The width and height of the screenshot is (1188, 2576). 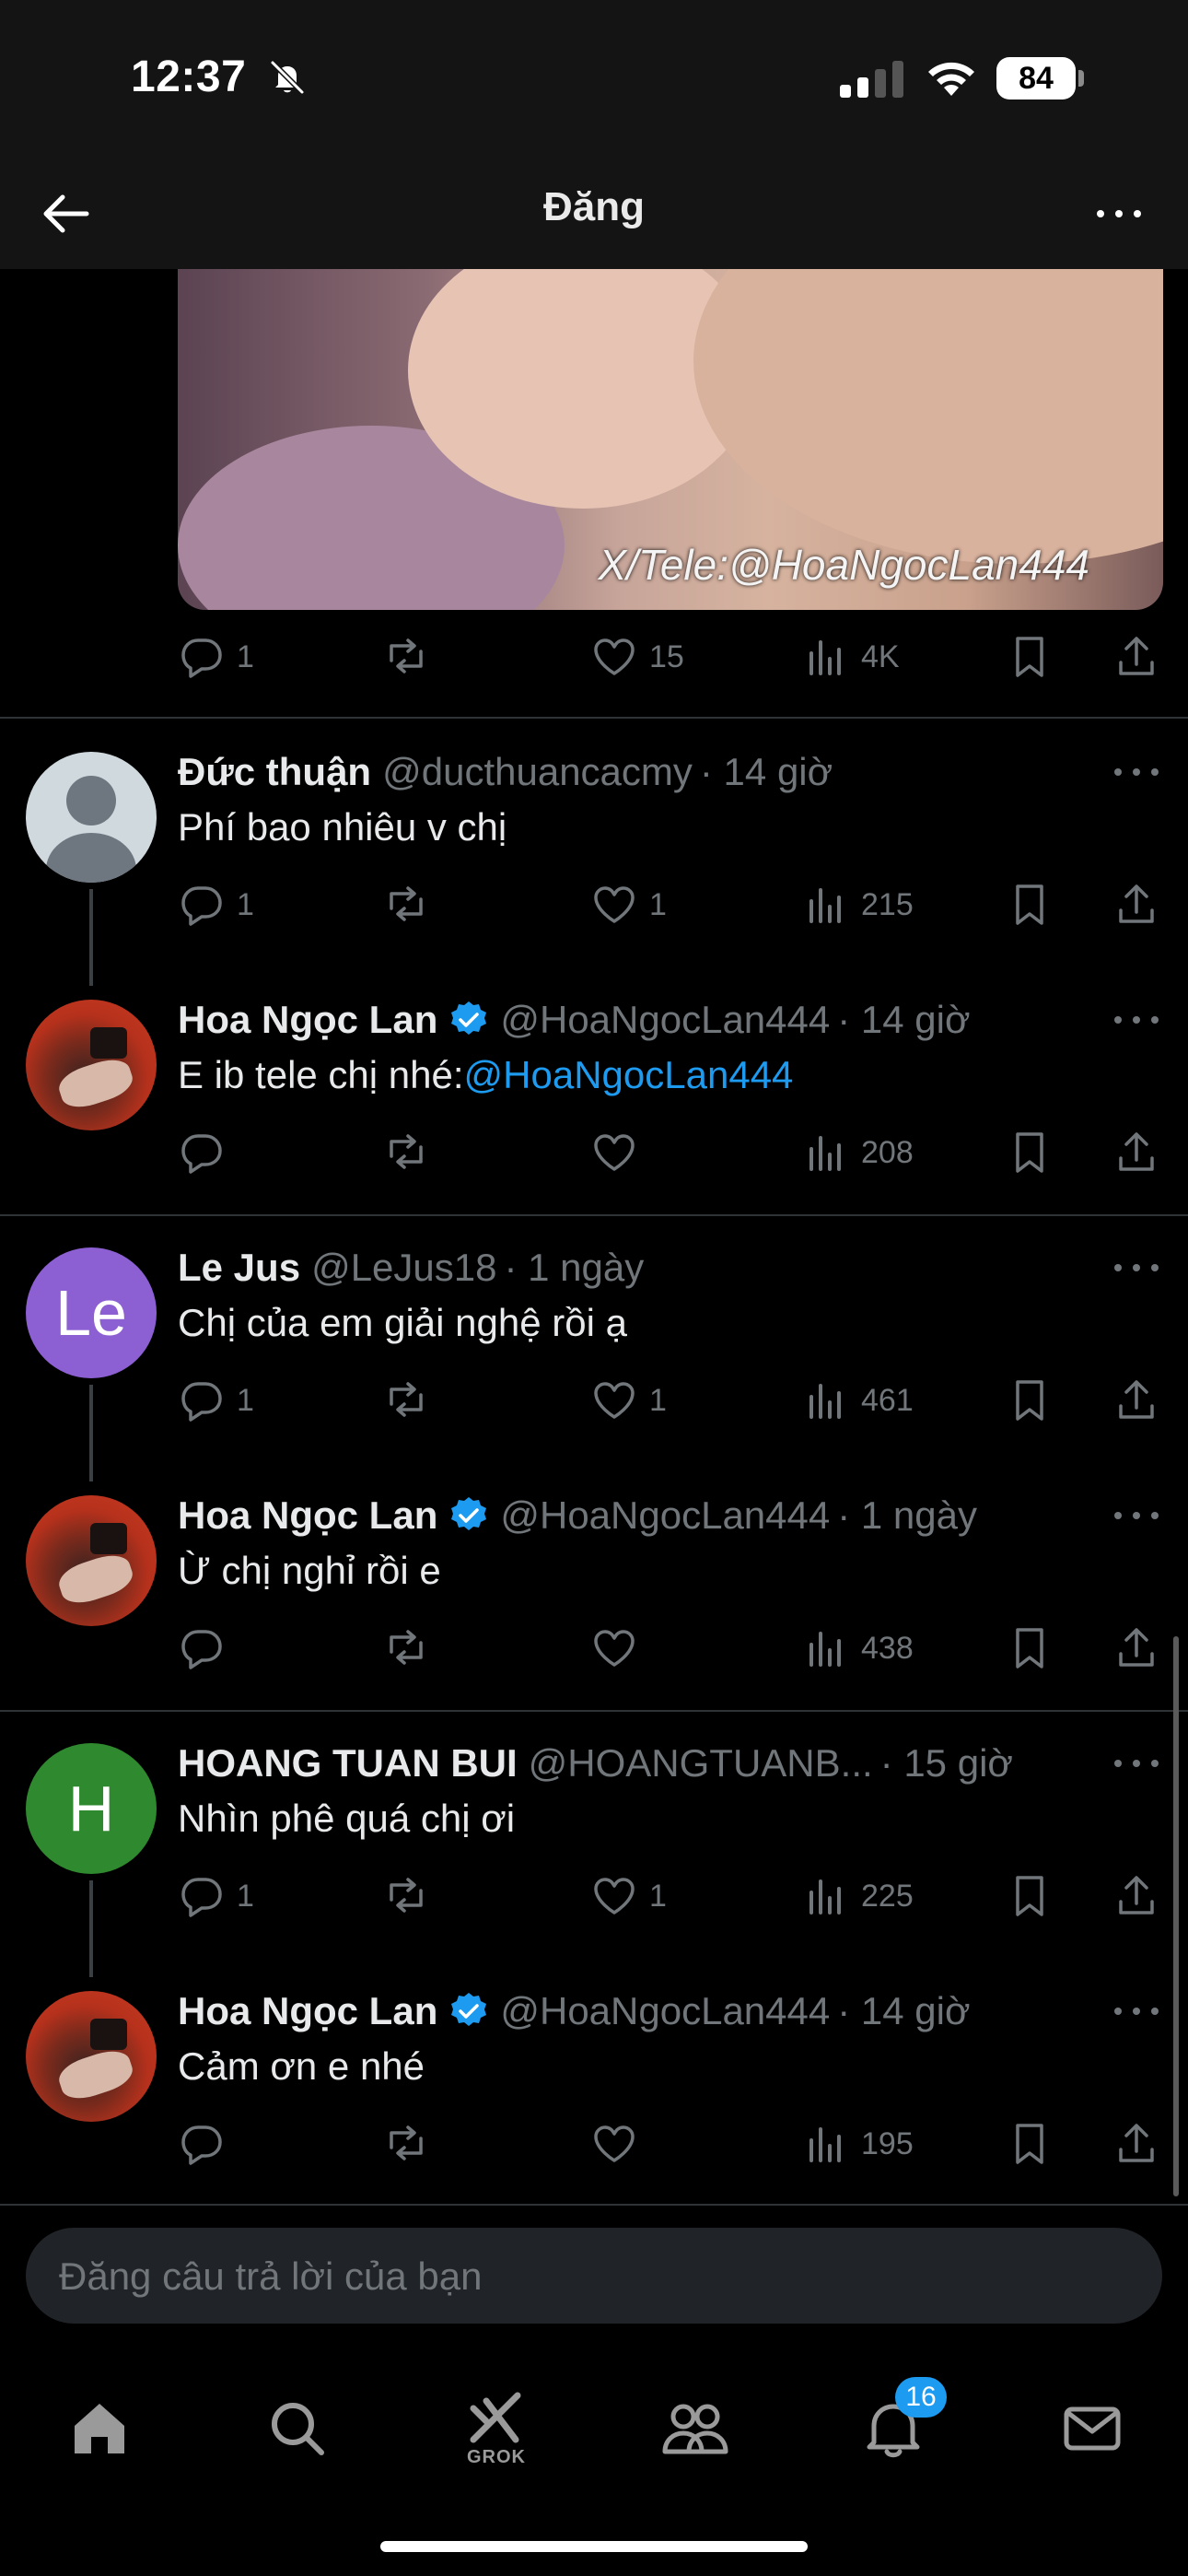 What do you see at coordinates (671, 439) in the screenshot?
I see `post-media-image: X/Tele:@HoaNgocLan444` at bounding box center [671, 439].